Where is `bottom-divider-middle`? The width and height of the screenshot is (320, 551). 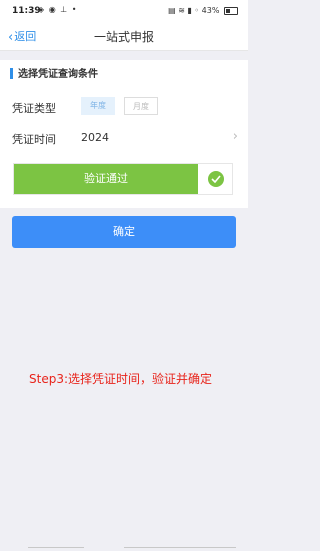
bottom-divider-middle is located at coordinates (152, 547).